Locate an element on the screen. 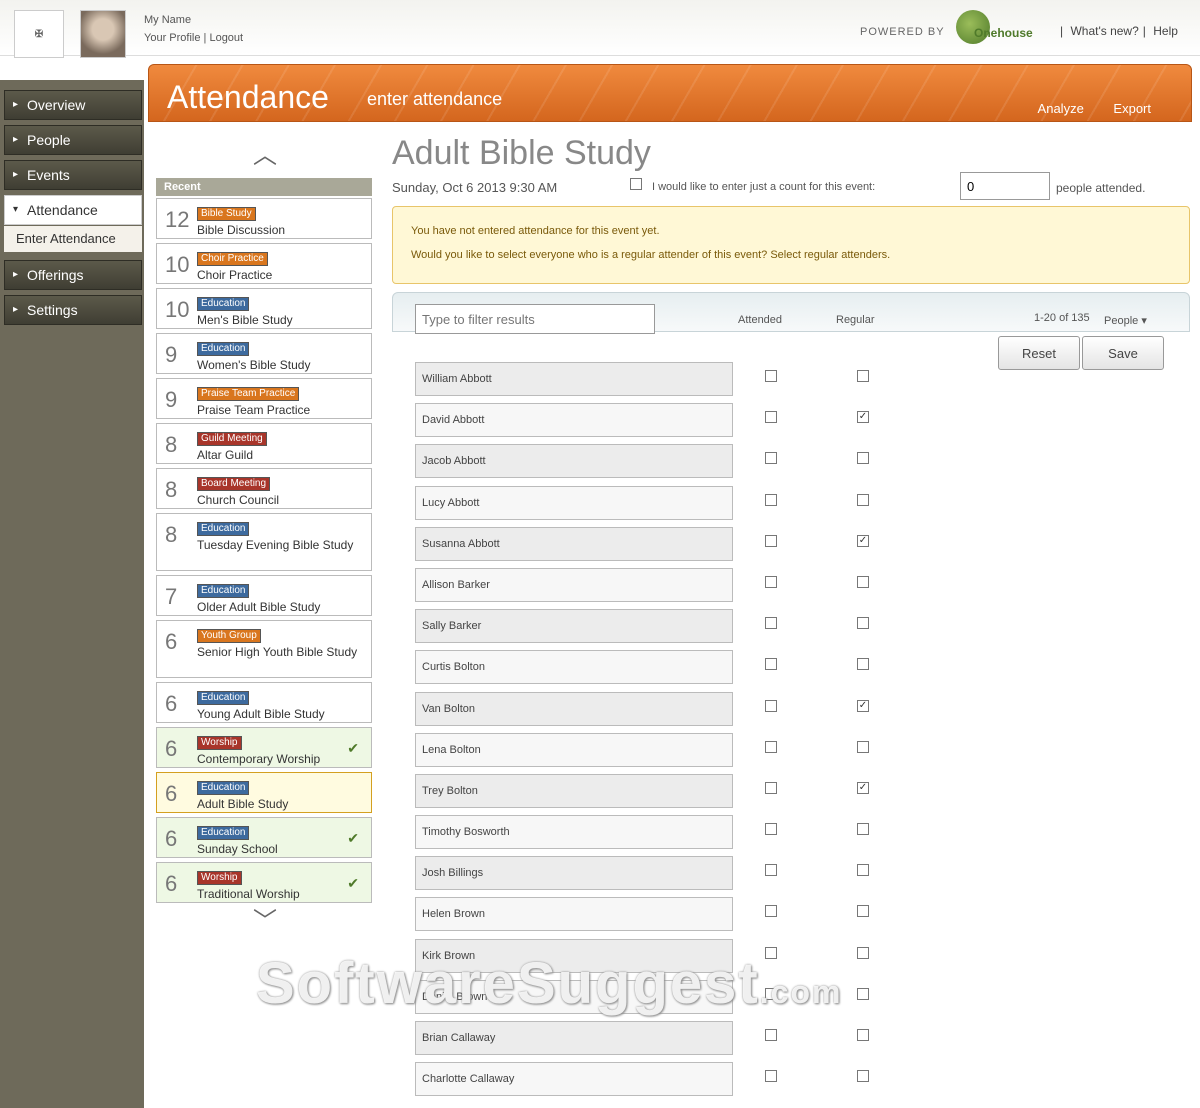 The width and height of the screenshot is (1200, 1108). save-button: Save is located at coordinates (1123, 353).